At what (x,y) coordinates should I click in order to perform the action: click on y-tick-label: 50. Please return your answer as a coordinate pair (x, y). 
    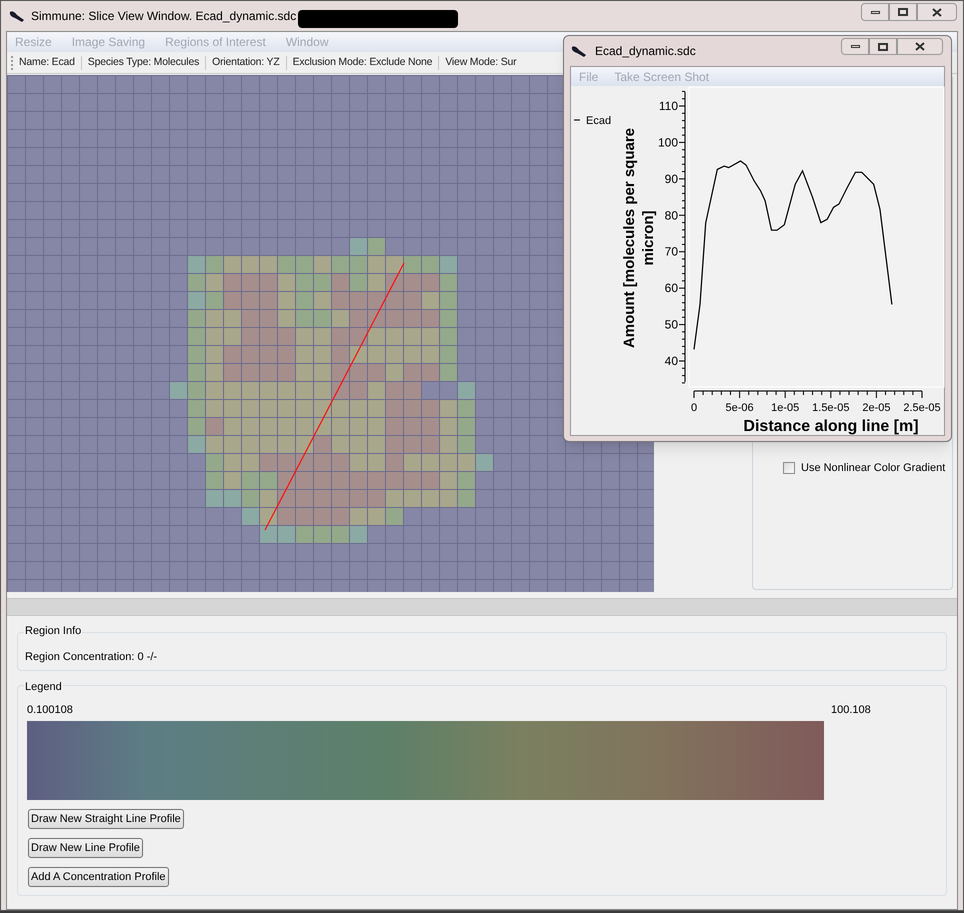
    Looking at the image, I should click on (671, 325).